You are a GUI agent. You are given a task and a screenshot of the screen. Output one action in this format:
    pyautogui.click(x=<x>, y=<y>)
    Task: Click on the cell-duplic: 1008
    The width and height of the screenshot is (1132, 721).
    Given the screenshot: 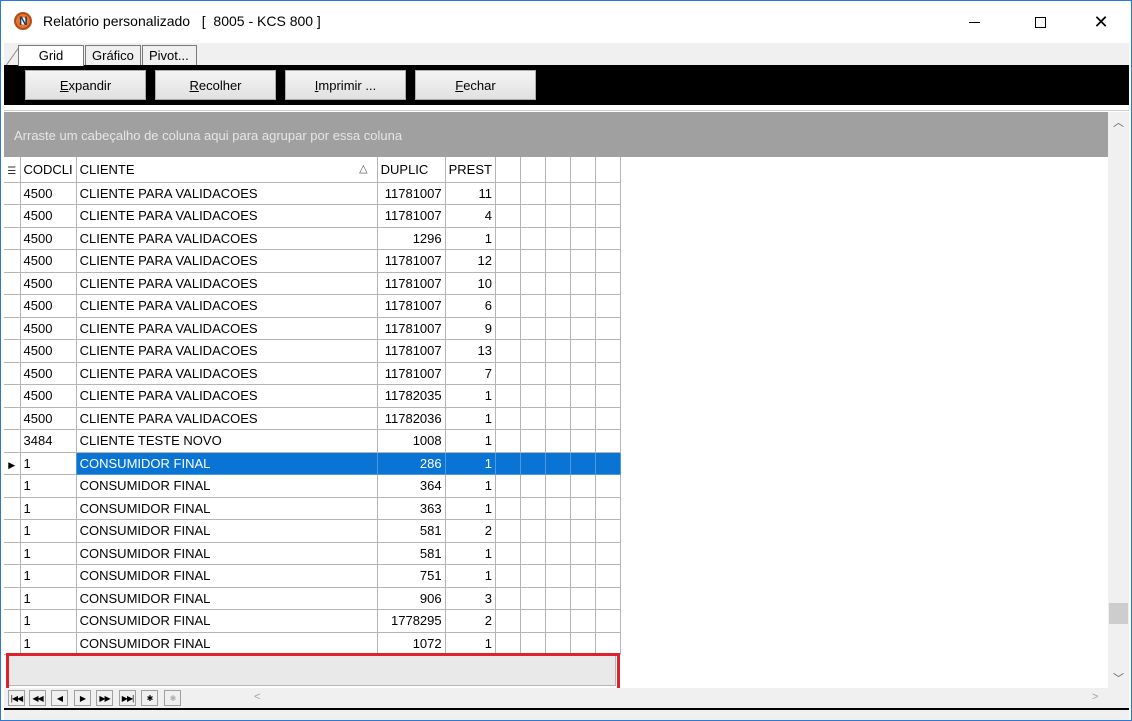 What is the action you would take?
    pyautogui.click(x=411, y=441)
    